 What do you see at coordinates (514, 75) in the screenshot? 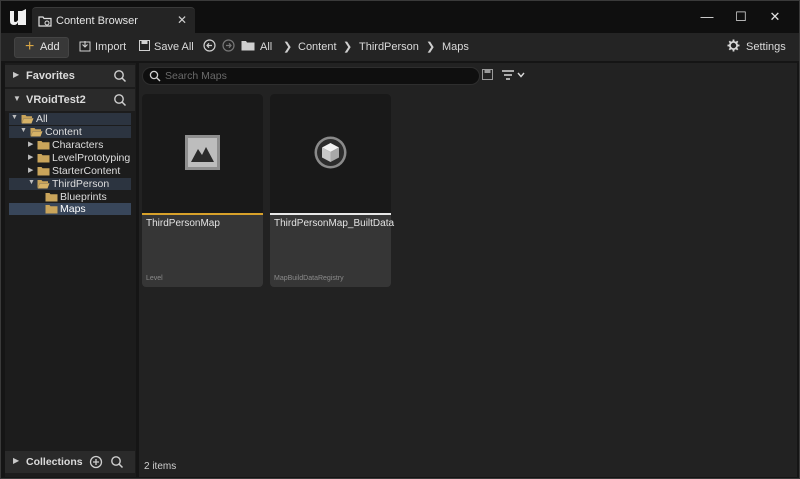
I see `filter-icon` at bounding box center [514, 75].